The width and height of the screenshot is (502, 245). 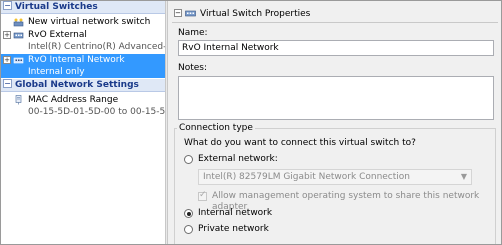 I want to click on new-switch-icon, so click(x=18, y=22).